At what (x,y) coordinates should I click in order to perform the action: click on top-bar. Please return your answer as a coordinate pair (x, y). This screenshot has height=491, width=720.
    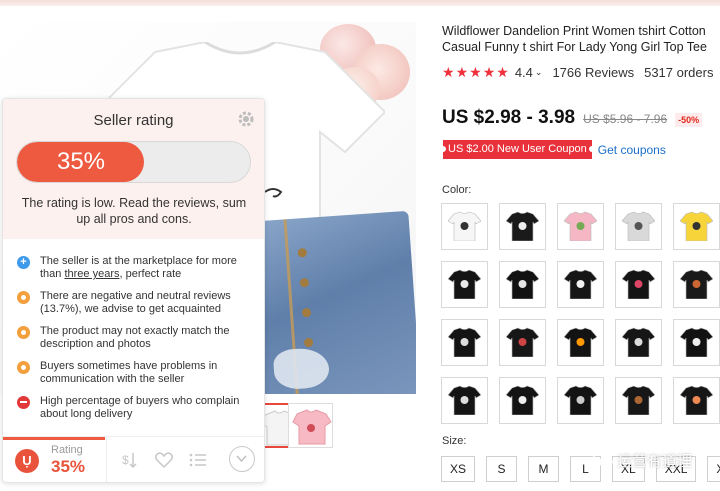
    Looking at the image, I should click on (360, 3).